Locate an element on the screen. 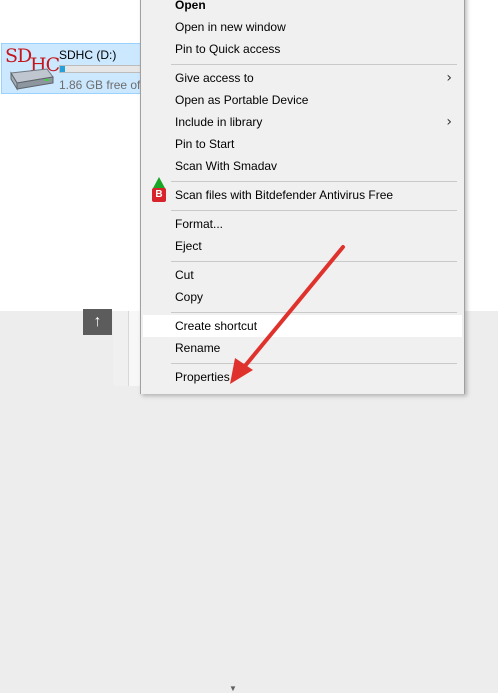  menu-item-copy: Copy is located at coordinates (302, 297).